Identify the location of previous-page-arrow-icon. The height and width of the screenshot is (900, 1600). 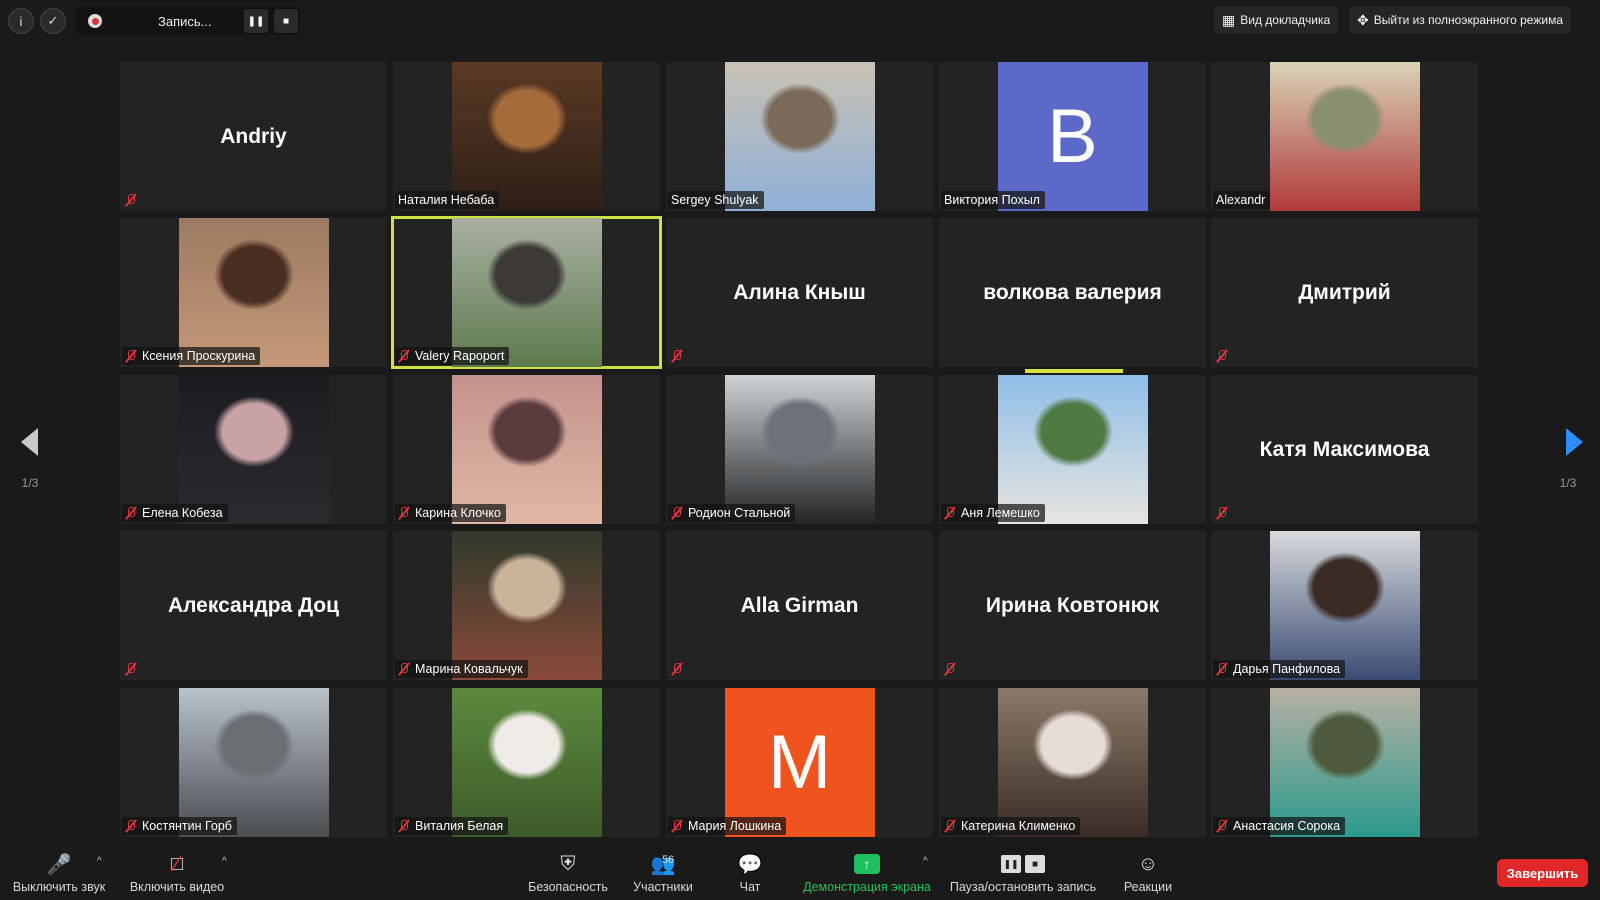
(29, 442).